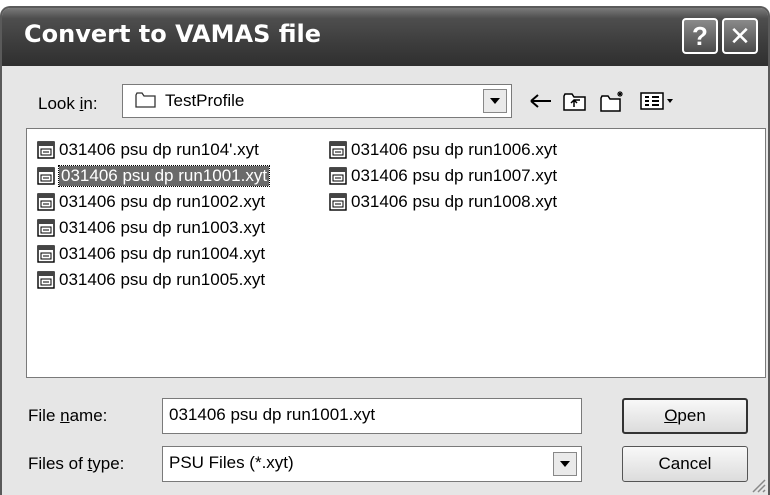 This screenshot has height=495, width=770. Describe the element at coordinates (162, 201) in the screenshot. I see `file-name: 031406 psu dp run1002.xyt` at that location.